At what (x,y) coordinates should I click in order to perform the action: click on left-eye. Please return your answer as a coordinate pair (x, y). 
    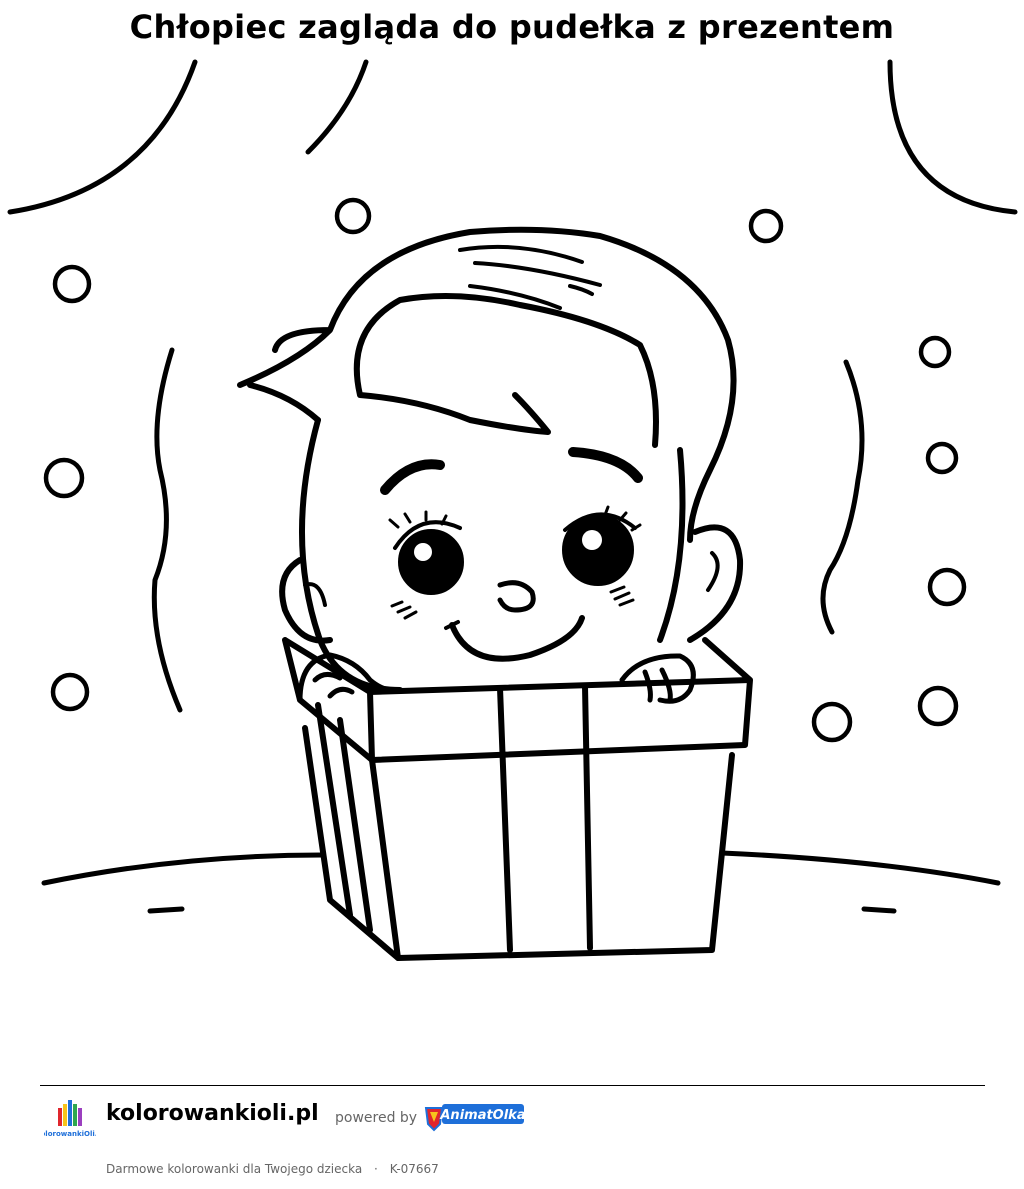
    Looking at the image, I should click on (431, 562).